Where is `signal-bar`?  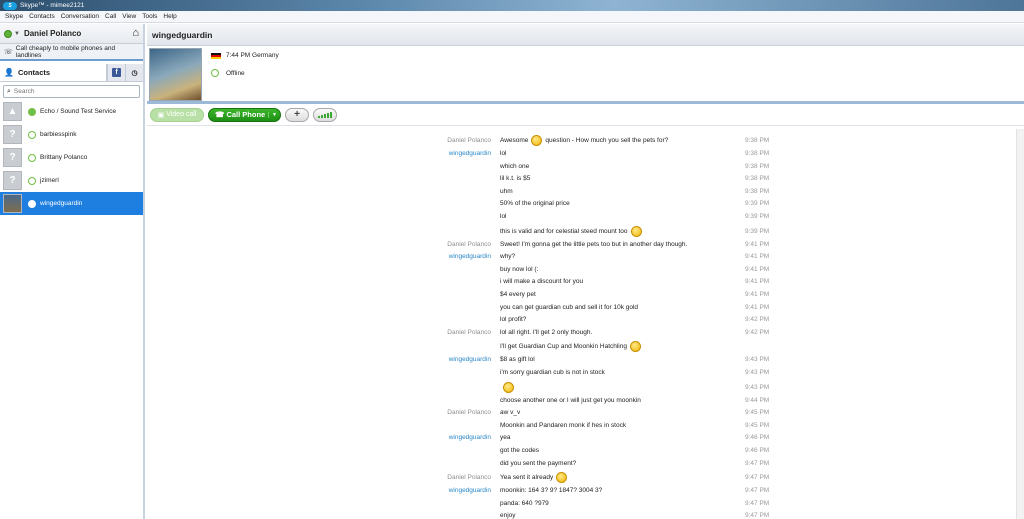
signal-bar is located at coordinates (331, 114).